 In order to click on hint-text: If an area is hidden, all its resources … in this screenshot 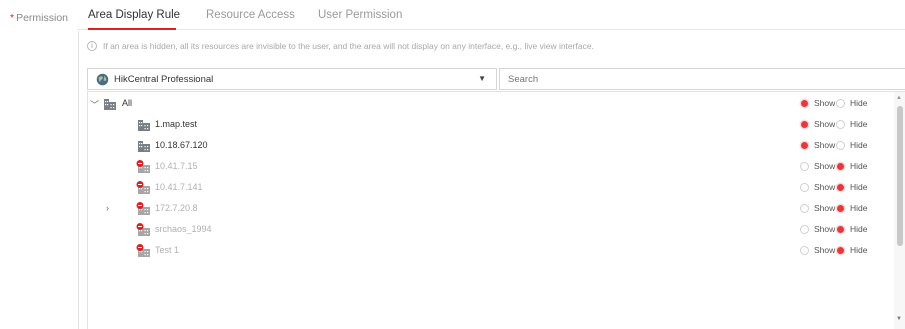, I will do `click(348, 46)`.